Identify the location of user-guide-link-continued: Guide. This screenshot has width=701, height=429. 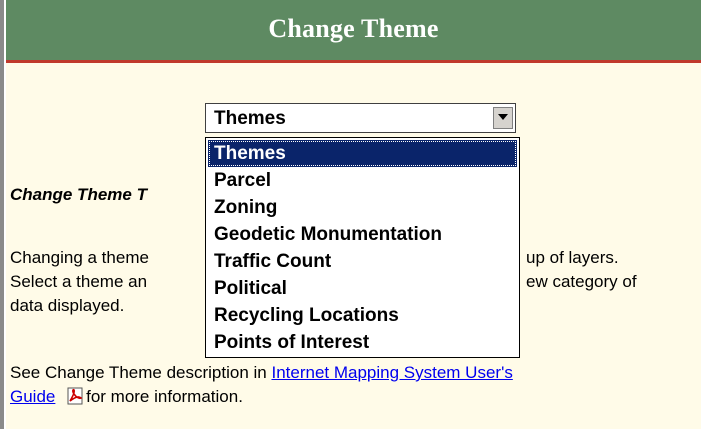
(32, 396).